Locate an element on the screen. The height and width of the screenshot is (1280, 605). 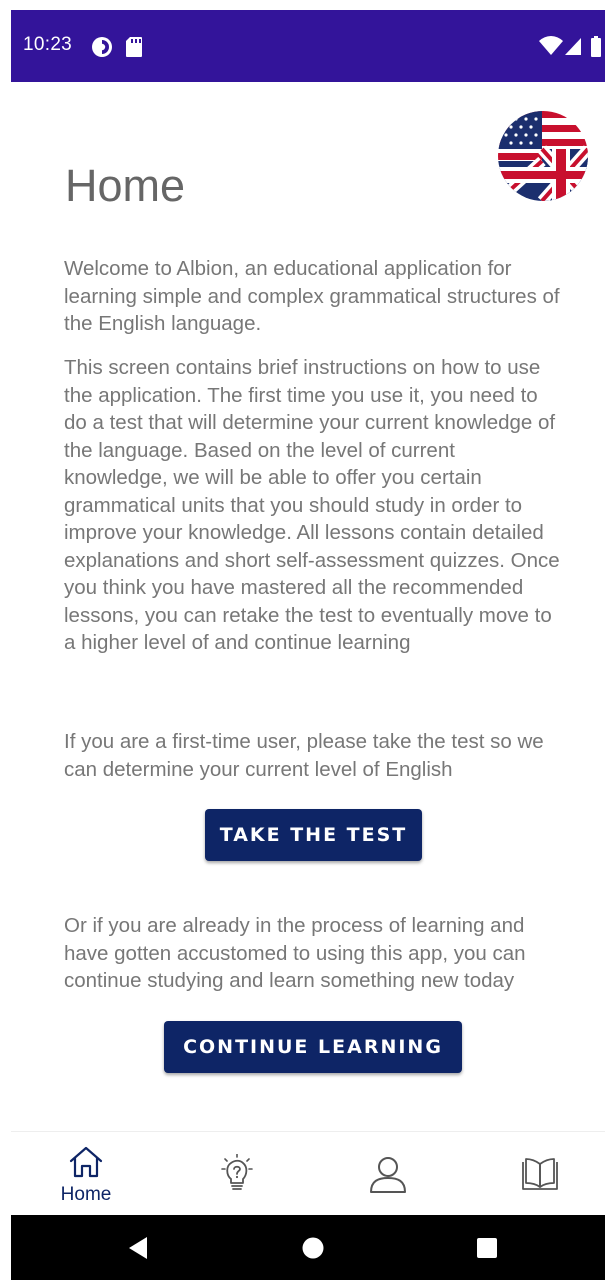
nav-item-library is located at coordinates (540, 1174).